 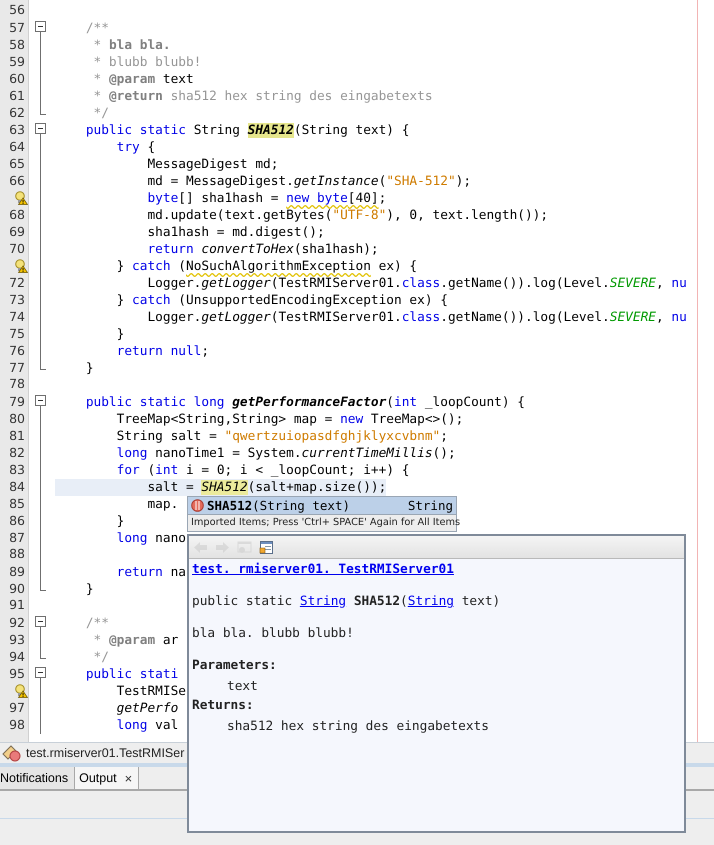 What do you see at coordinates (17, 724) in the screenshot?
I see `line-number: 98` at bounding box center [17, 724].